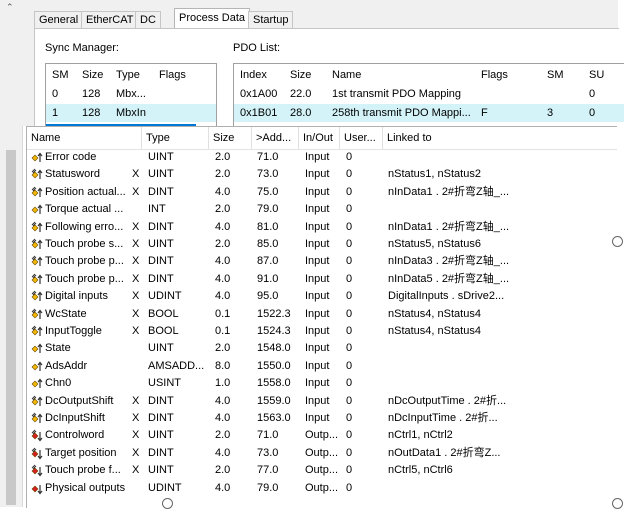 The width and height of the screenshot is (632, 509). What do you see at coordinates (322, 488) in the screenshot?
I see `variable-row: Physical outputs UDINT 4.0 79.0 Outp... 0` at bounding box center [322, 488].